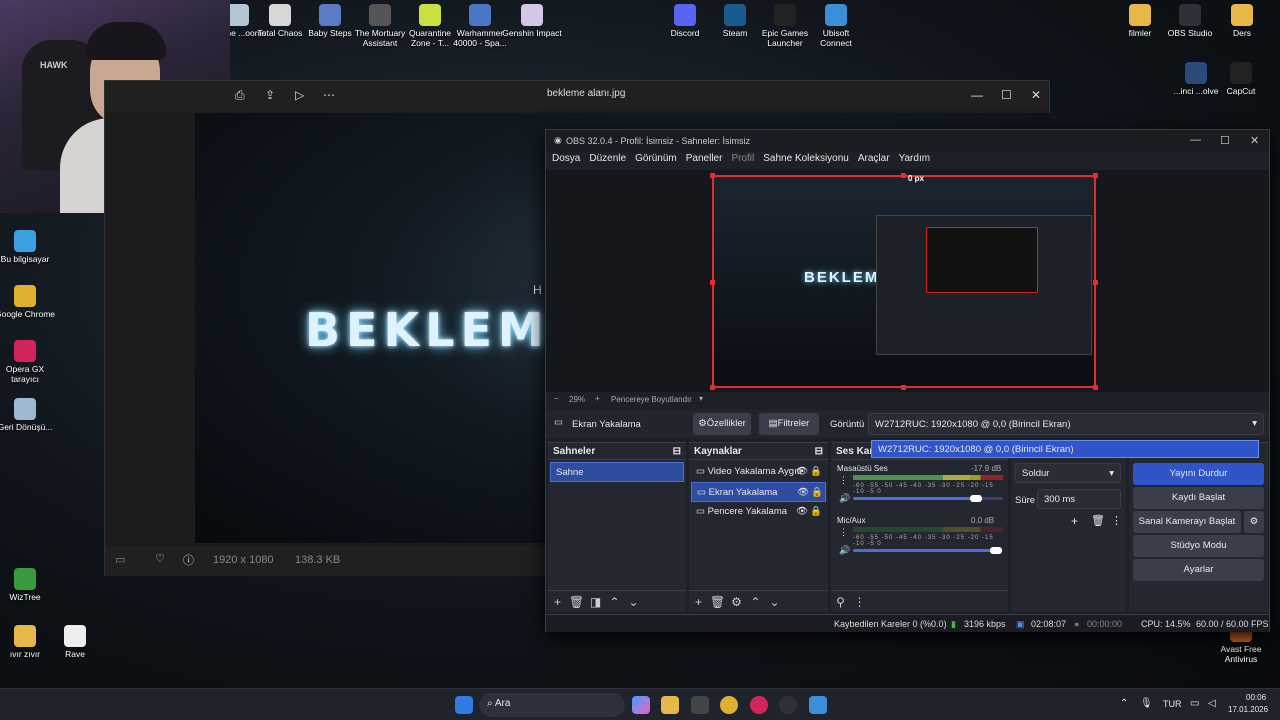 The height and width of the screenshot is (720, 1280). What do you see at coordinates (120, 559) in the screenshot?
I see `filmstrip-icon: ▭` at bounding box center [120, 559].